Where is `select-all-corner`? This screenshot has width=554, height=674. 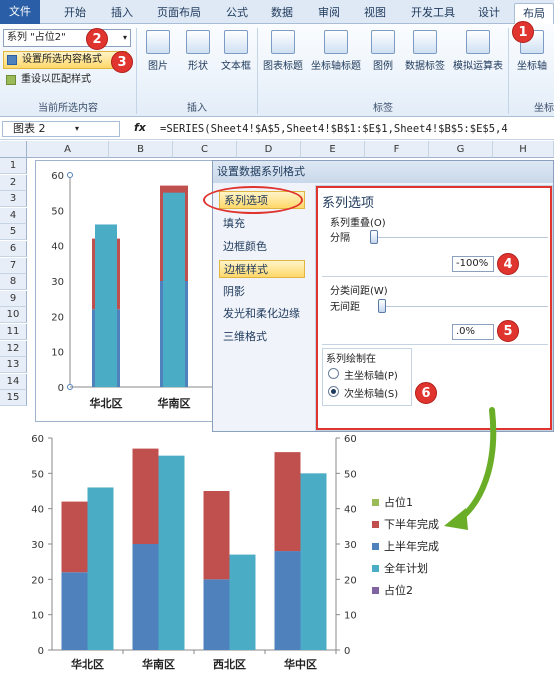 select-all-corner is located at coordinates (13, 149).